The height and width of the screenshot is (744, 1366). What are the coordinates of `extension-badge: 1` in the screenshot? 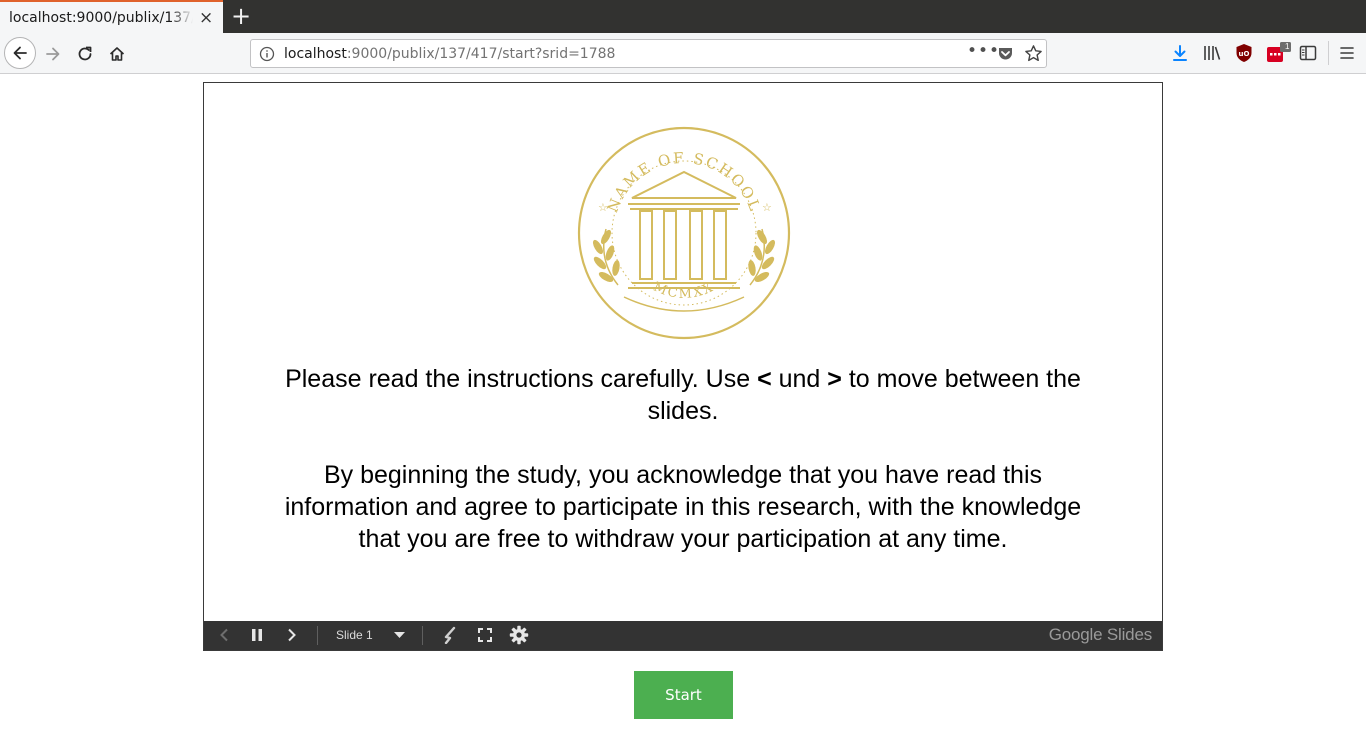 It's located at (1287, 46).